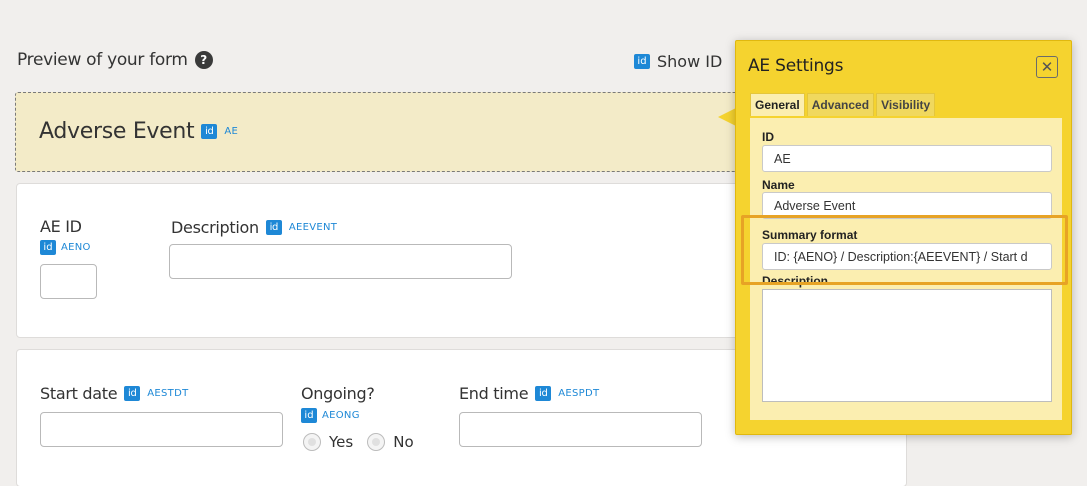 The height and width of the screenshot is (486, 1087). Describe the element at coordinates (376, 442) in the screenshot. I see `no-radio` at that location.